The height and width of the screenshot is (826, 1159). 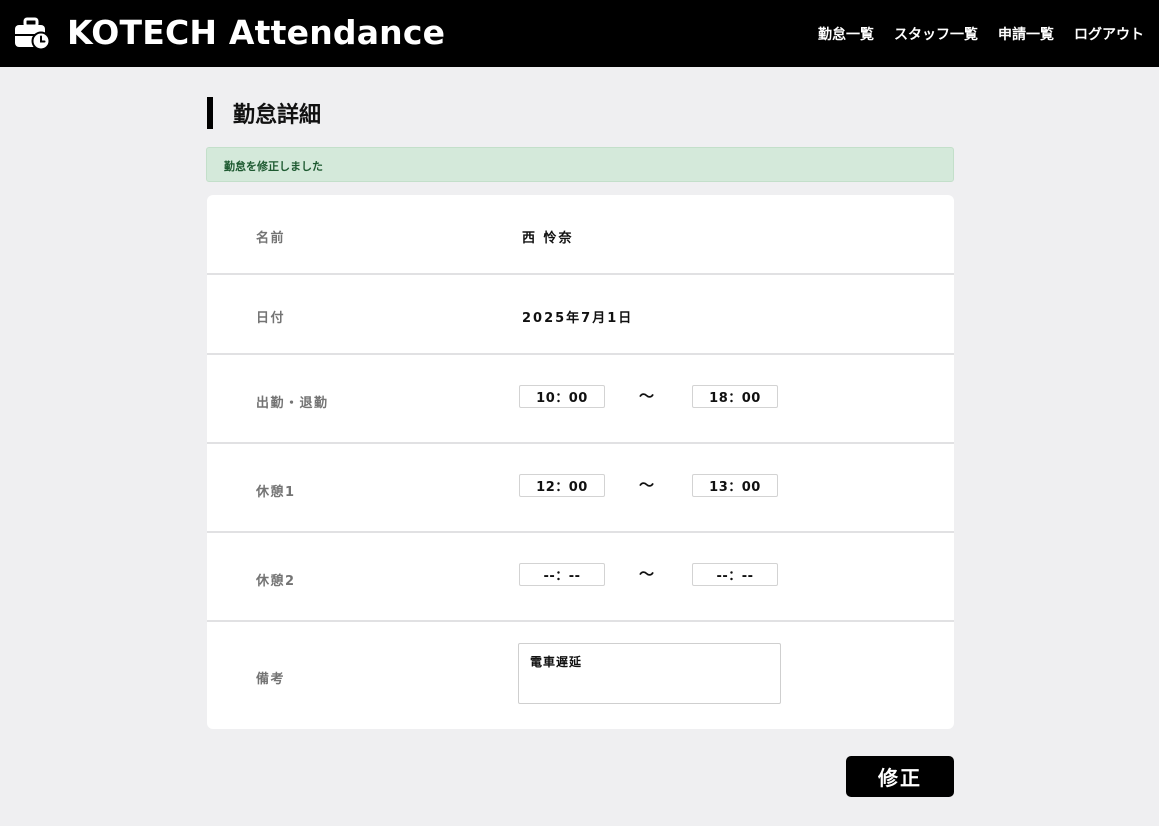 I want to click on nav-logout: ログアウト, so click(x=1109, y=34).